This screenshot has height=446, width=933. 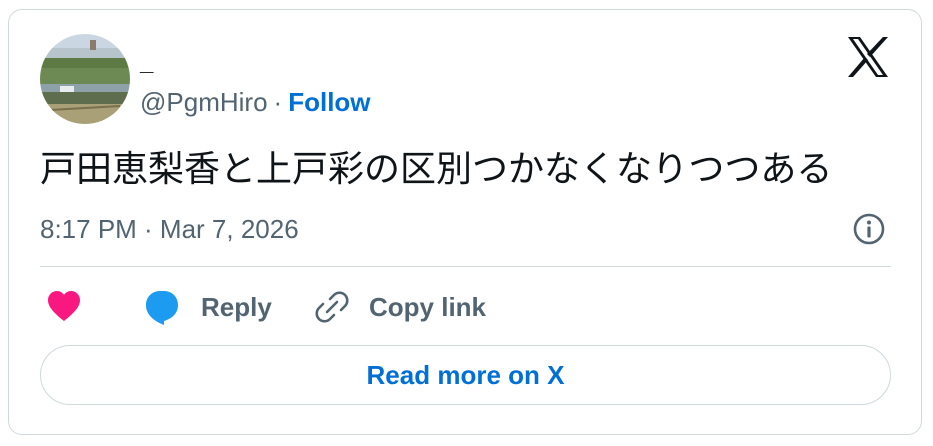 I want to click on read-more-button: Read more on X, so click(x=465, y=375).